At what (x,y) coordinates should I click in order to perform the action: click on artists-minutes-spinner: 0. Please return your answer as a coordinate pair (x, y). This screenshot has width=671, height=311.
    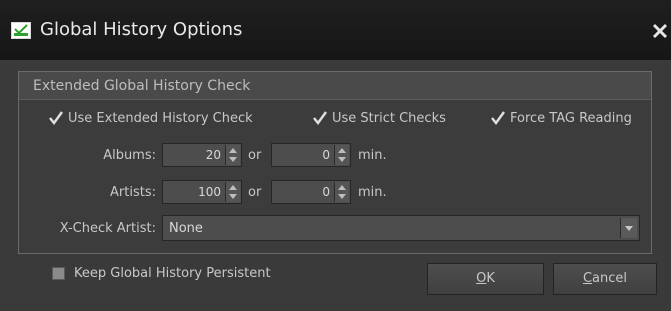
    Looking at the image, I should click on (311, 192).